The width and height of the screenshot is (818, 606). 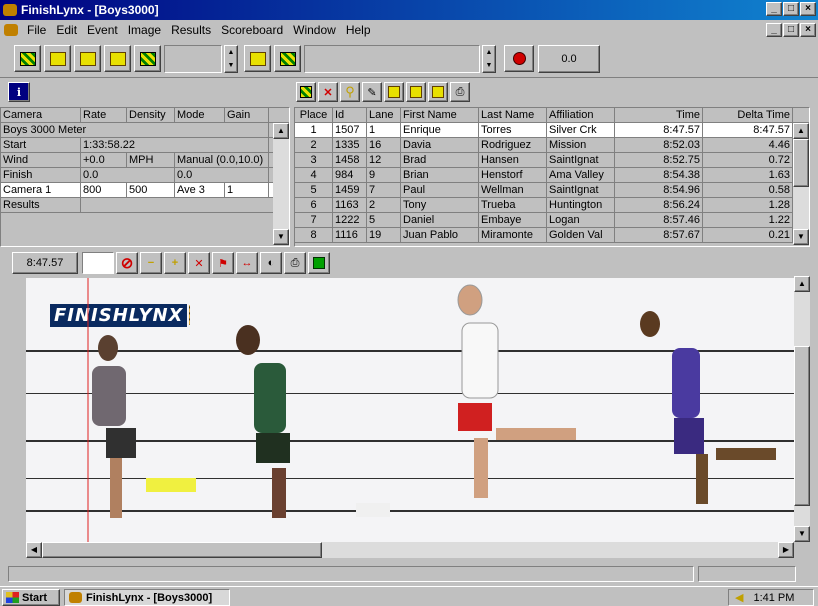 I want to click on start-row: Start 1:33:58.22, so click(x=145, y=145).